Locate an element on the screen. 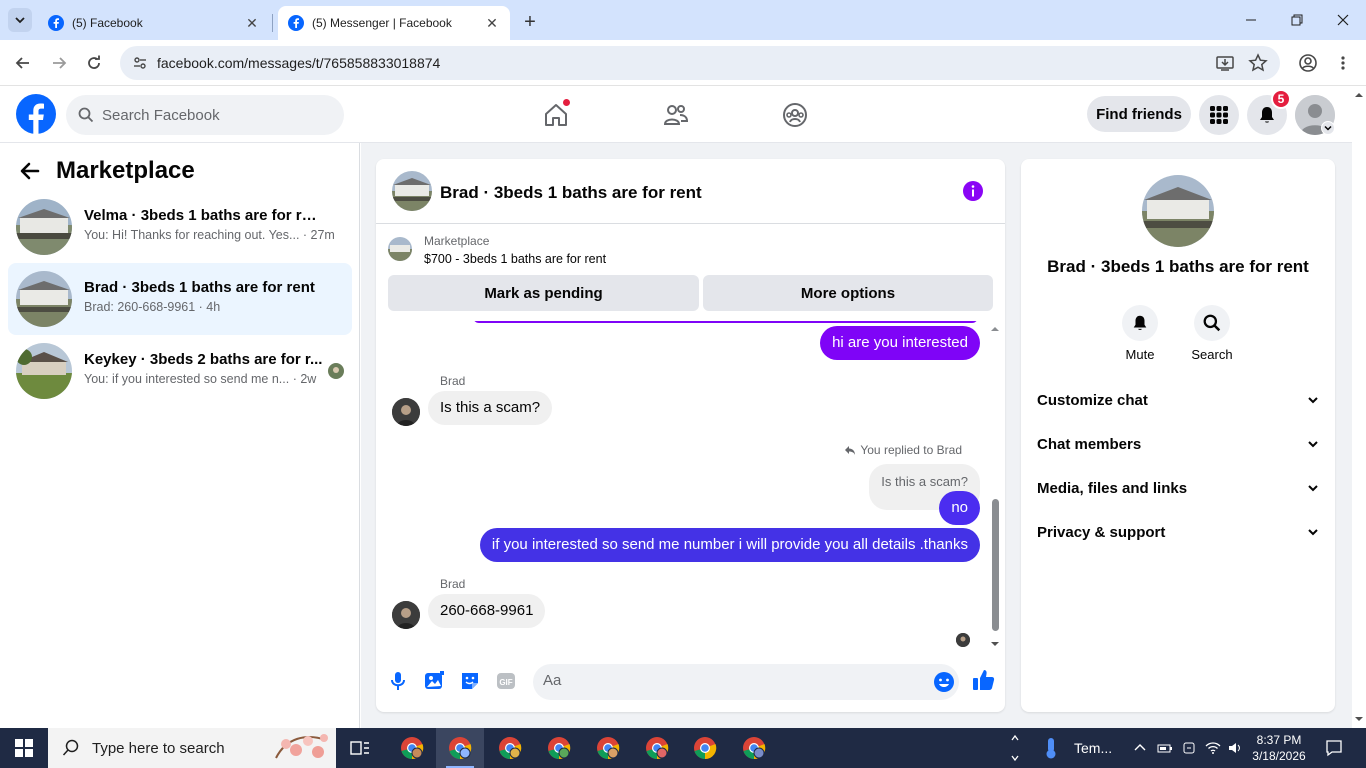  taskbar-scroll-icon is located at coordinates (1015, 748).